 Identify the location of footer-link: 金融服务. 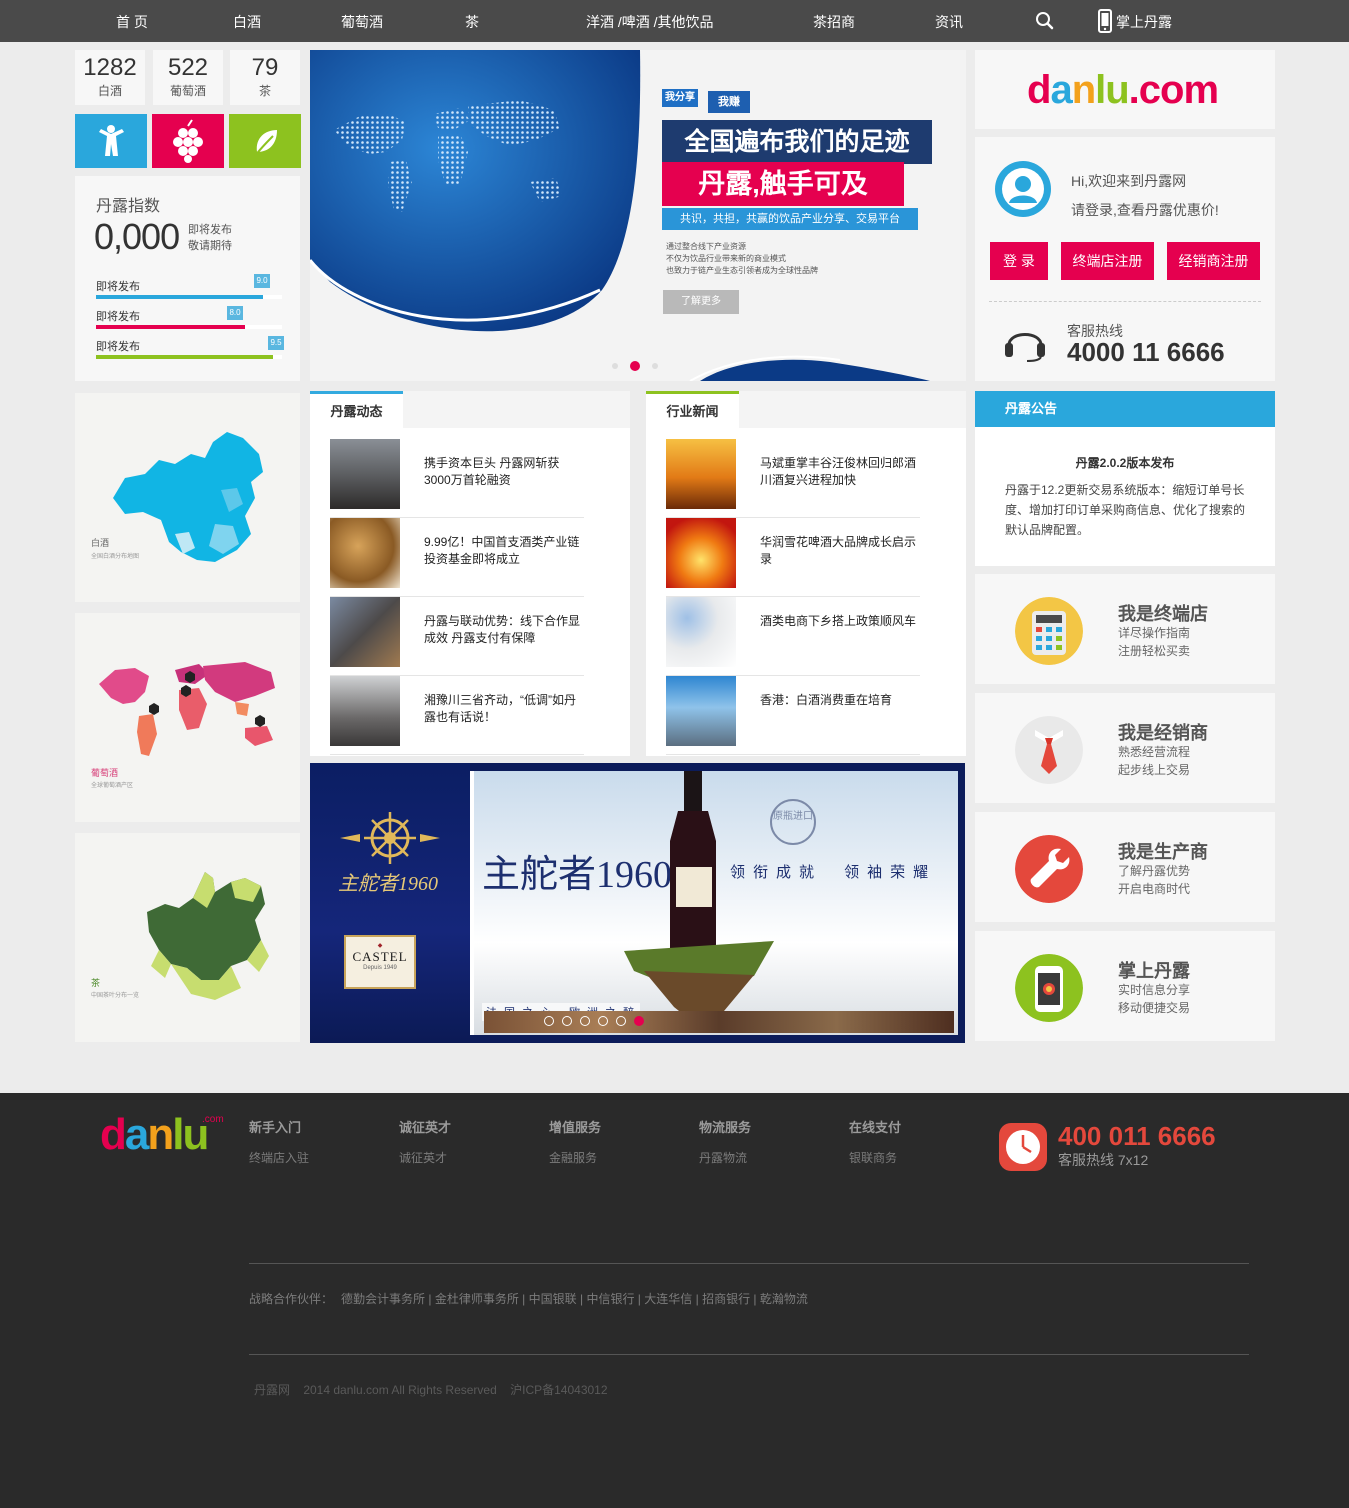
(573, 1157).